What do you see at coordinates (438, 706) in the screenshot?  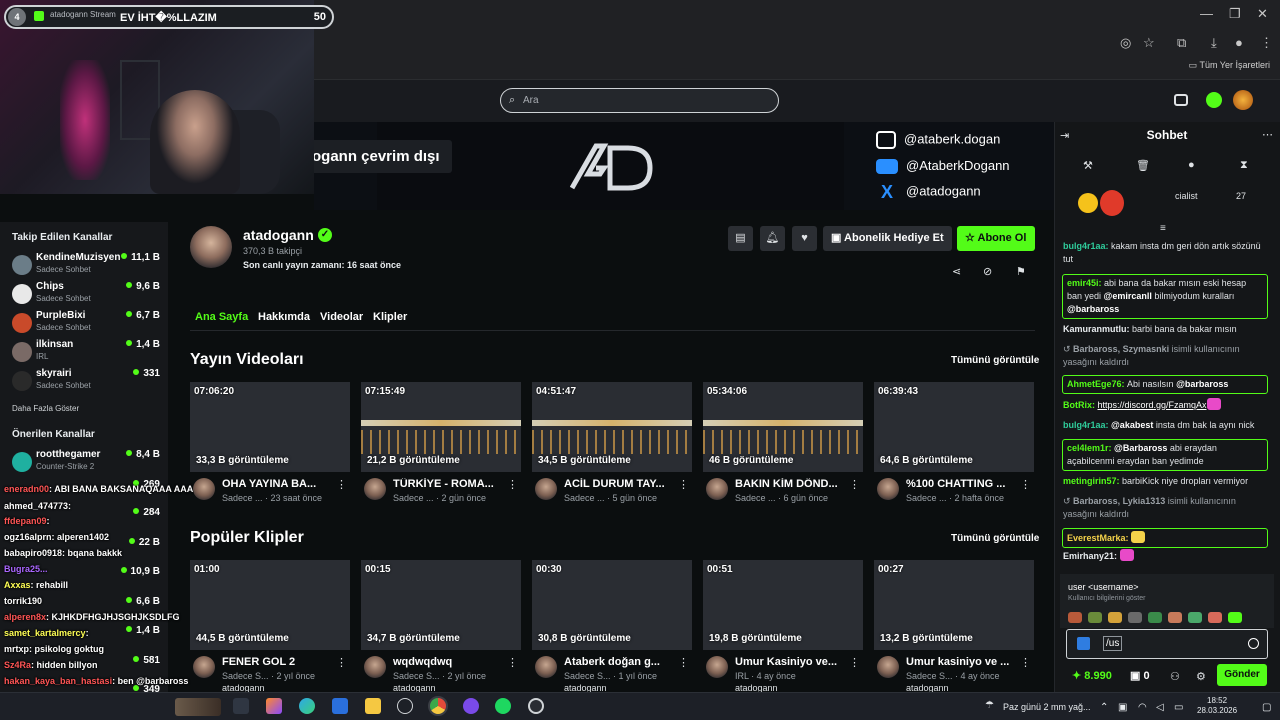 I see `chrome-icon` at bounding box center [438, 706].